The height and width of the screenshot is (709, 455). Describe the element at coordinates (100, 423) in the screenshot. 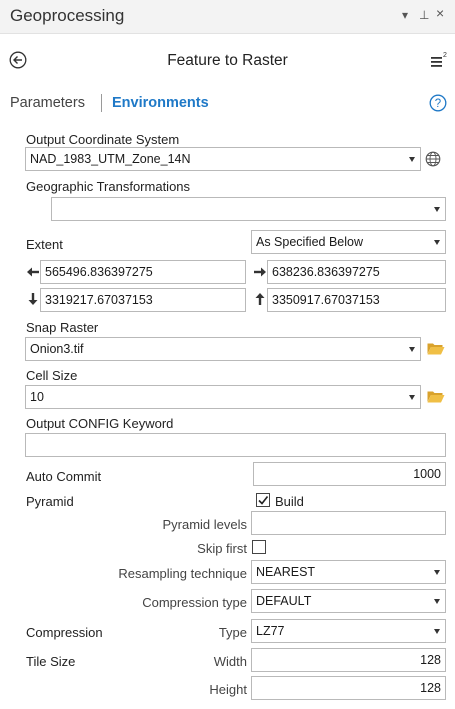

I see `config-keyword-label: Output CONFIG Keyword` at that location.